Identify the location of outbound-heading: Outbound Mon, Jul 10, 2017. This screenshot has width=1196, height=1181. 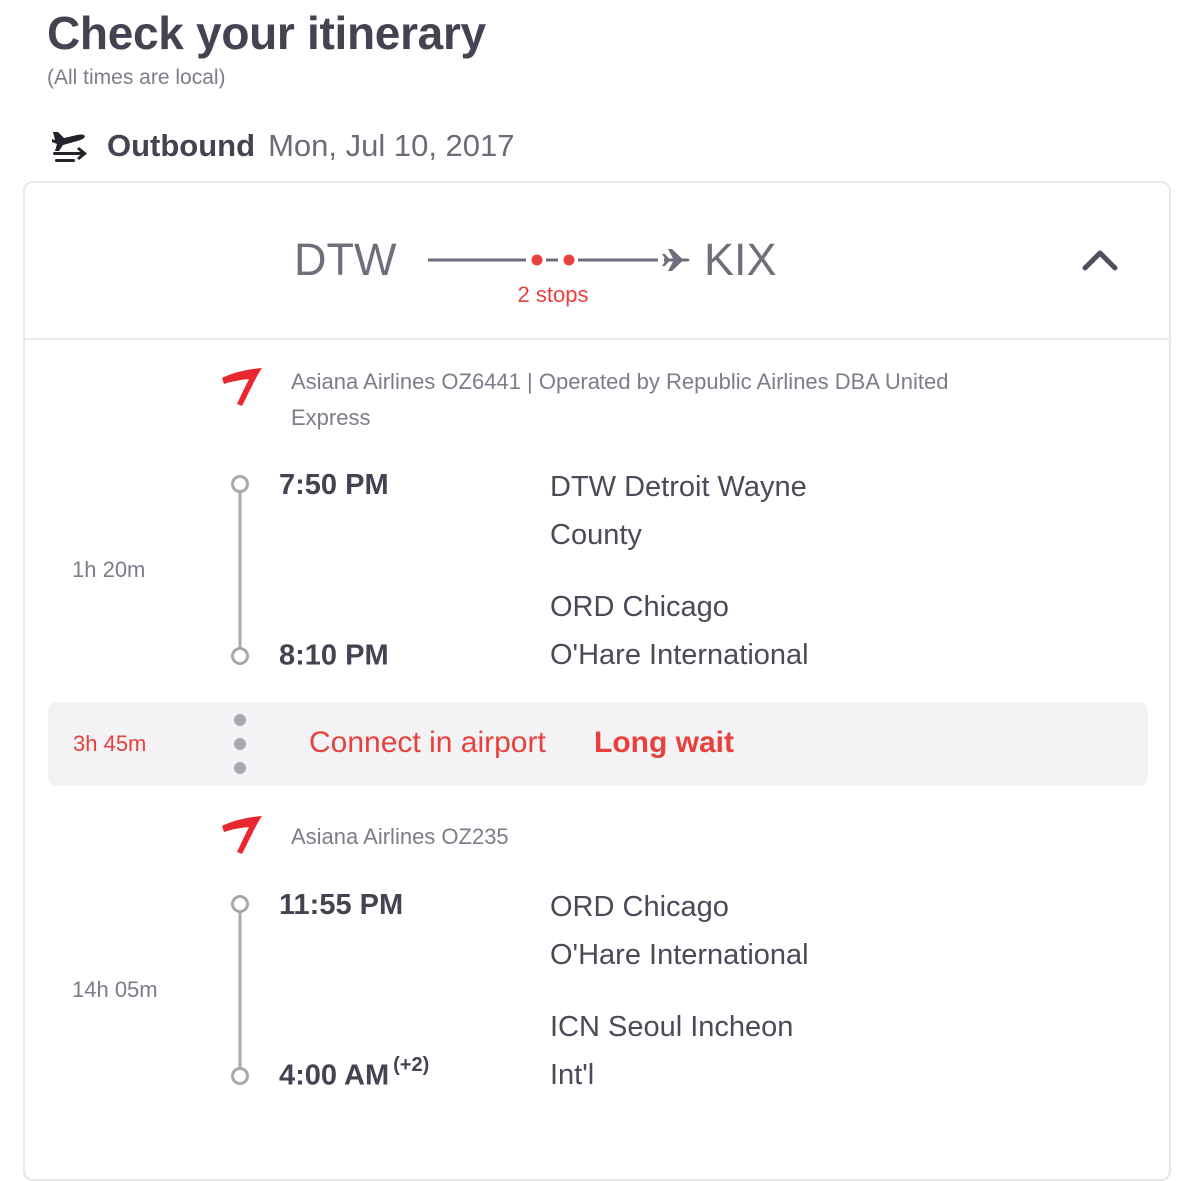
(282, 146).